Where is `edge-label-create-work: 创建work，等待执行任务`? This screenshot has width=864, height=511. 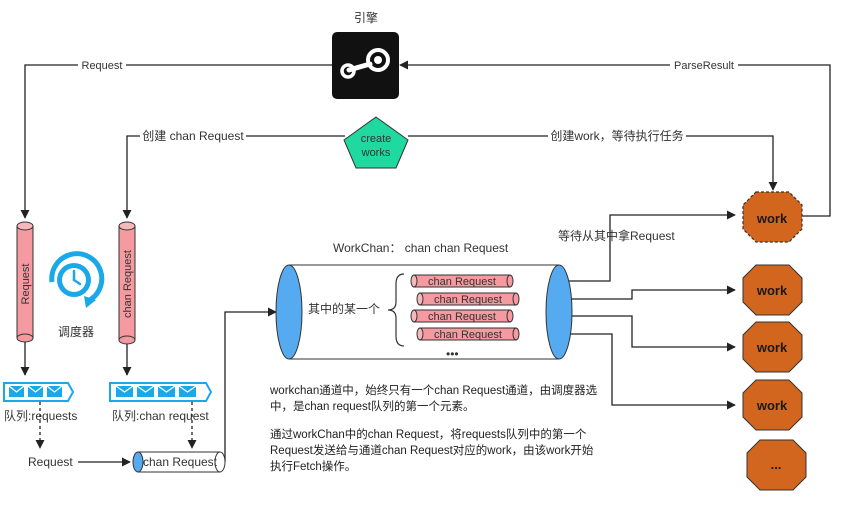
edge-label-create-work: 创建work，等待执行任务 is located at coordinates (616, 135).